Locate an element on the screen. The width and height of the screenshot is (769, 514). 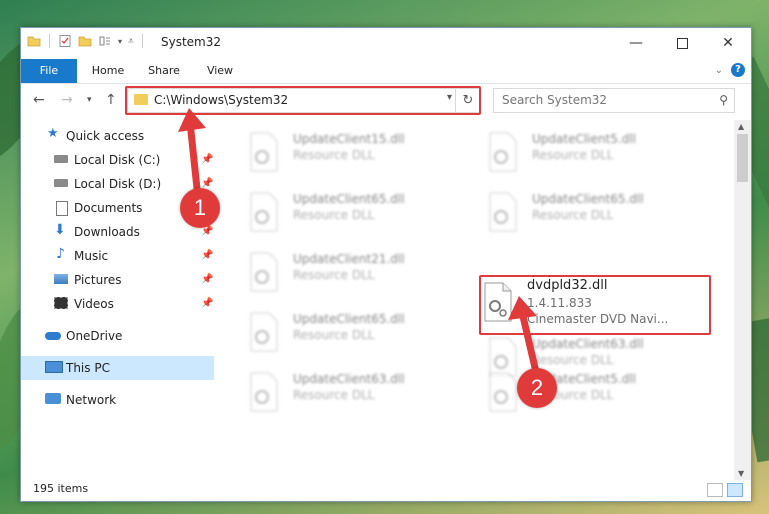
address-bar: C:\Windows\System32 ▾ ↻ is located at coordinates (304, 100).